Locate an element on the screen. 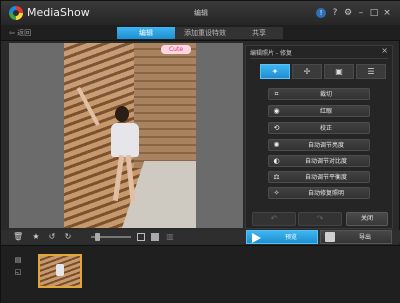 The width and height of the screenshot is (400, 303). info-icon: ! is located at coordinates (321, 13).